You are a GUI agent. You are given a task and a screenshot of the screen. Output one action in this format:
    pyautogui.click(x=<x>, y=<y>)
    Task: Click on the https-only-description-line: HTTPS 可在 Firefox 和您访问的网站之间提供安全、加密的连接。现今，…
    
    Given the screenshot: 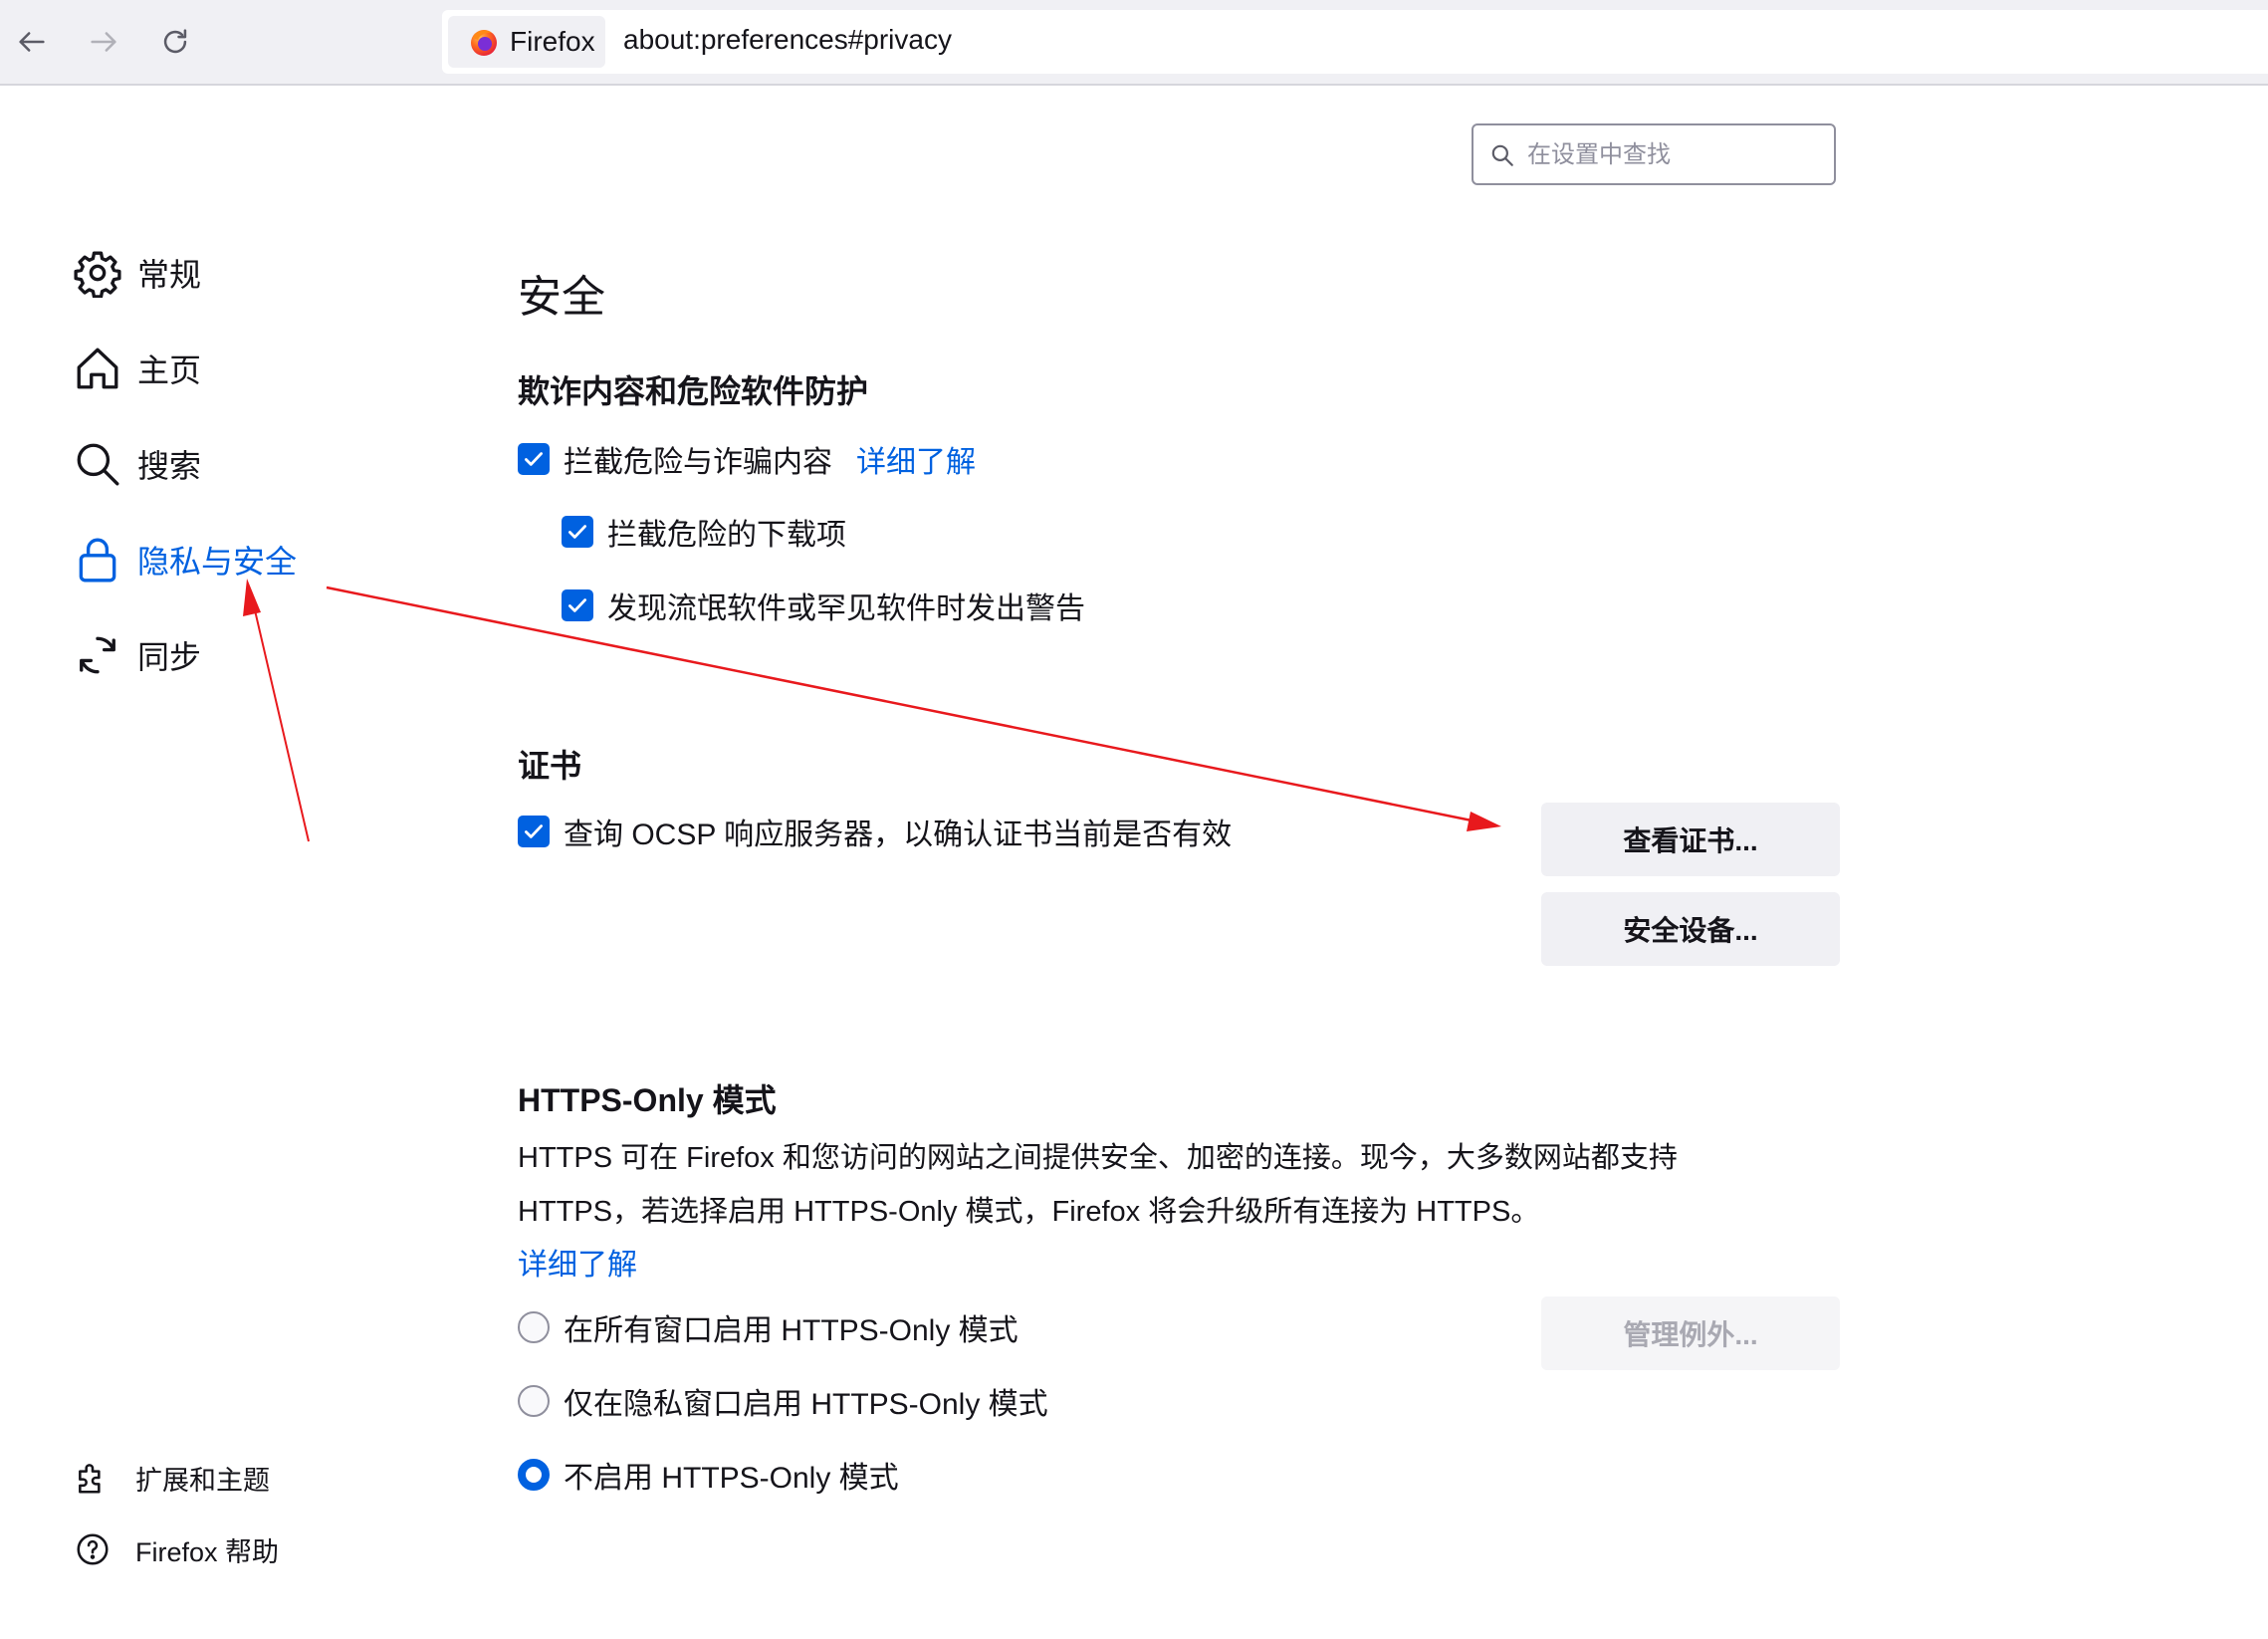 What is the action you would take?
    pyautogui.click(x=1098, y=1158)
    